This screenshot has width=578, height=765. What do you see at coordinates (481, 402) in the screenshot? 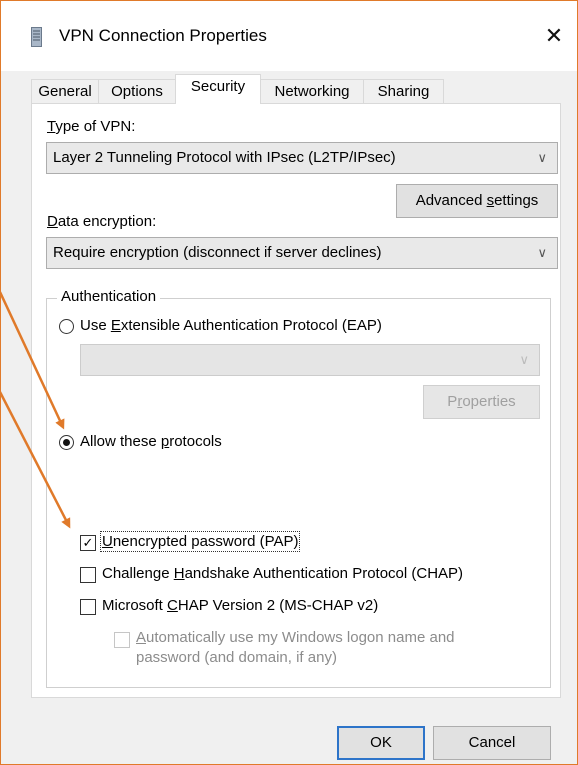
I see `eap-properties-button: Properties` at bounding box center [481, 402].